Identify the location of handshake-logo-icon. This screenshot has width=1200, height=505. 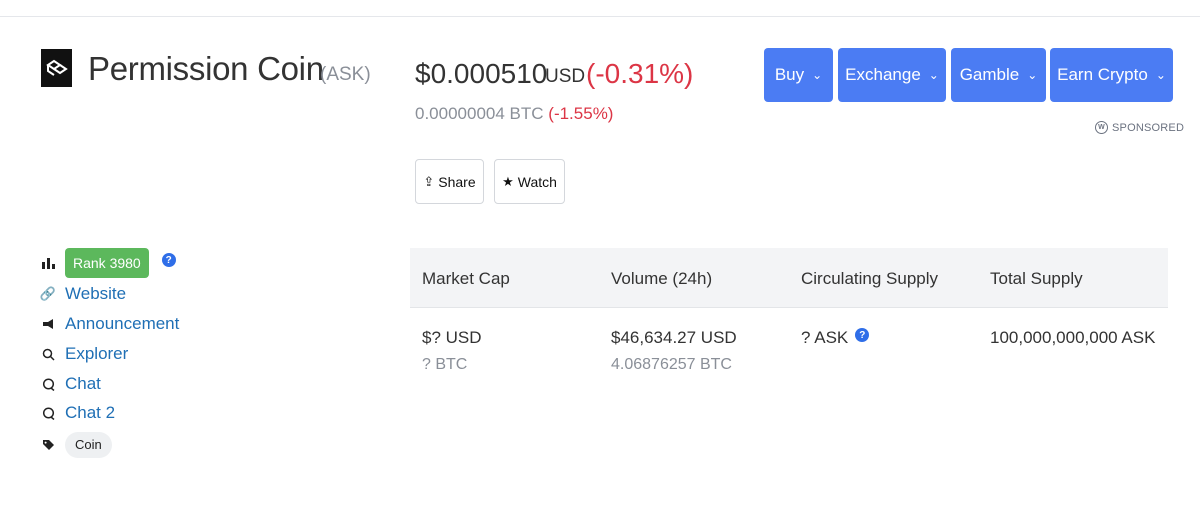
(56, 67).